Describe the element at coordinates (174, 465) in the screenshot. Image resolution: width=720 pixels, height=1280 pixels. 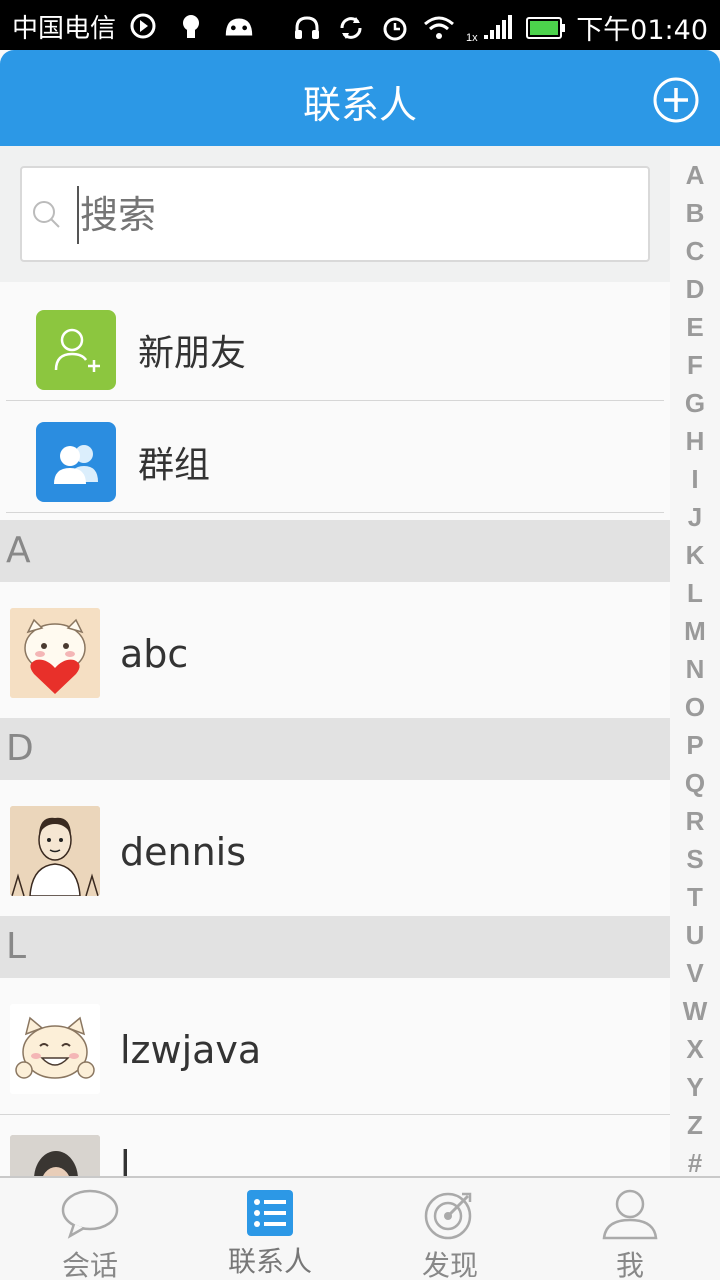
I see `groups-label: 群组` at that location.